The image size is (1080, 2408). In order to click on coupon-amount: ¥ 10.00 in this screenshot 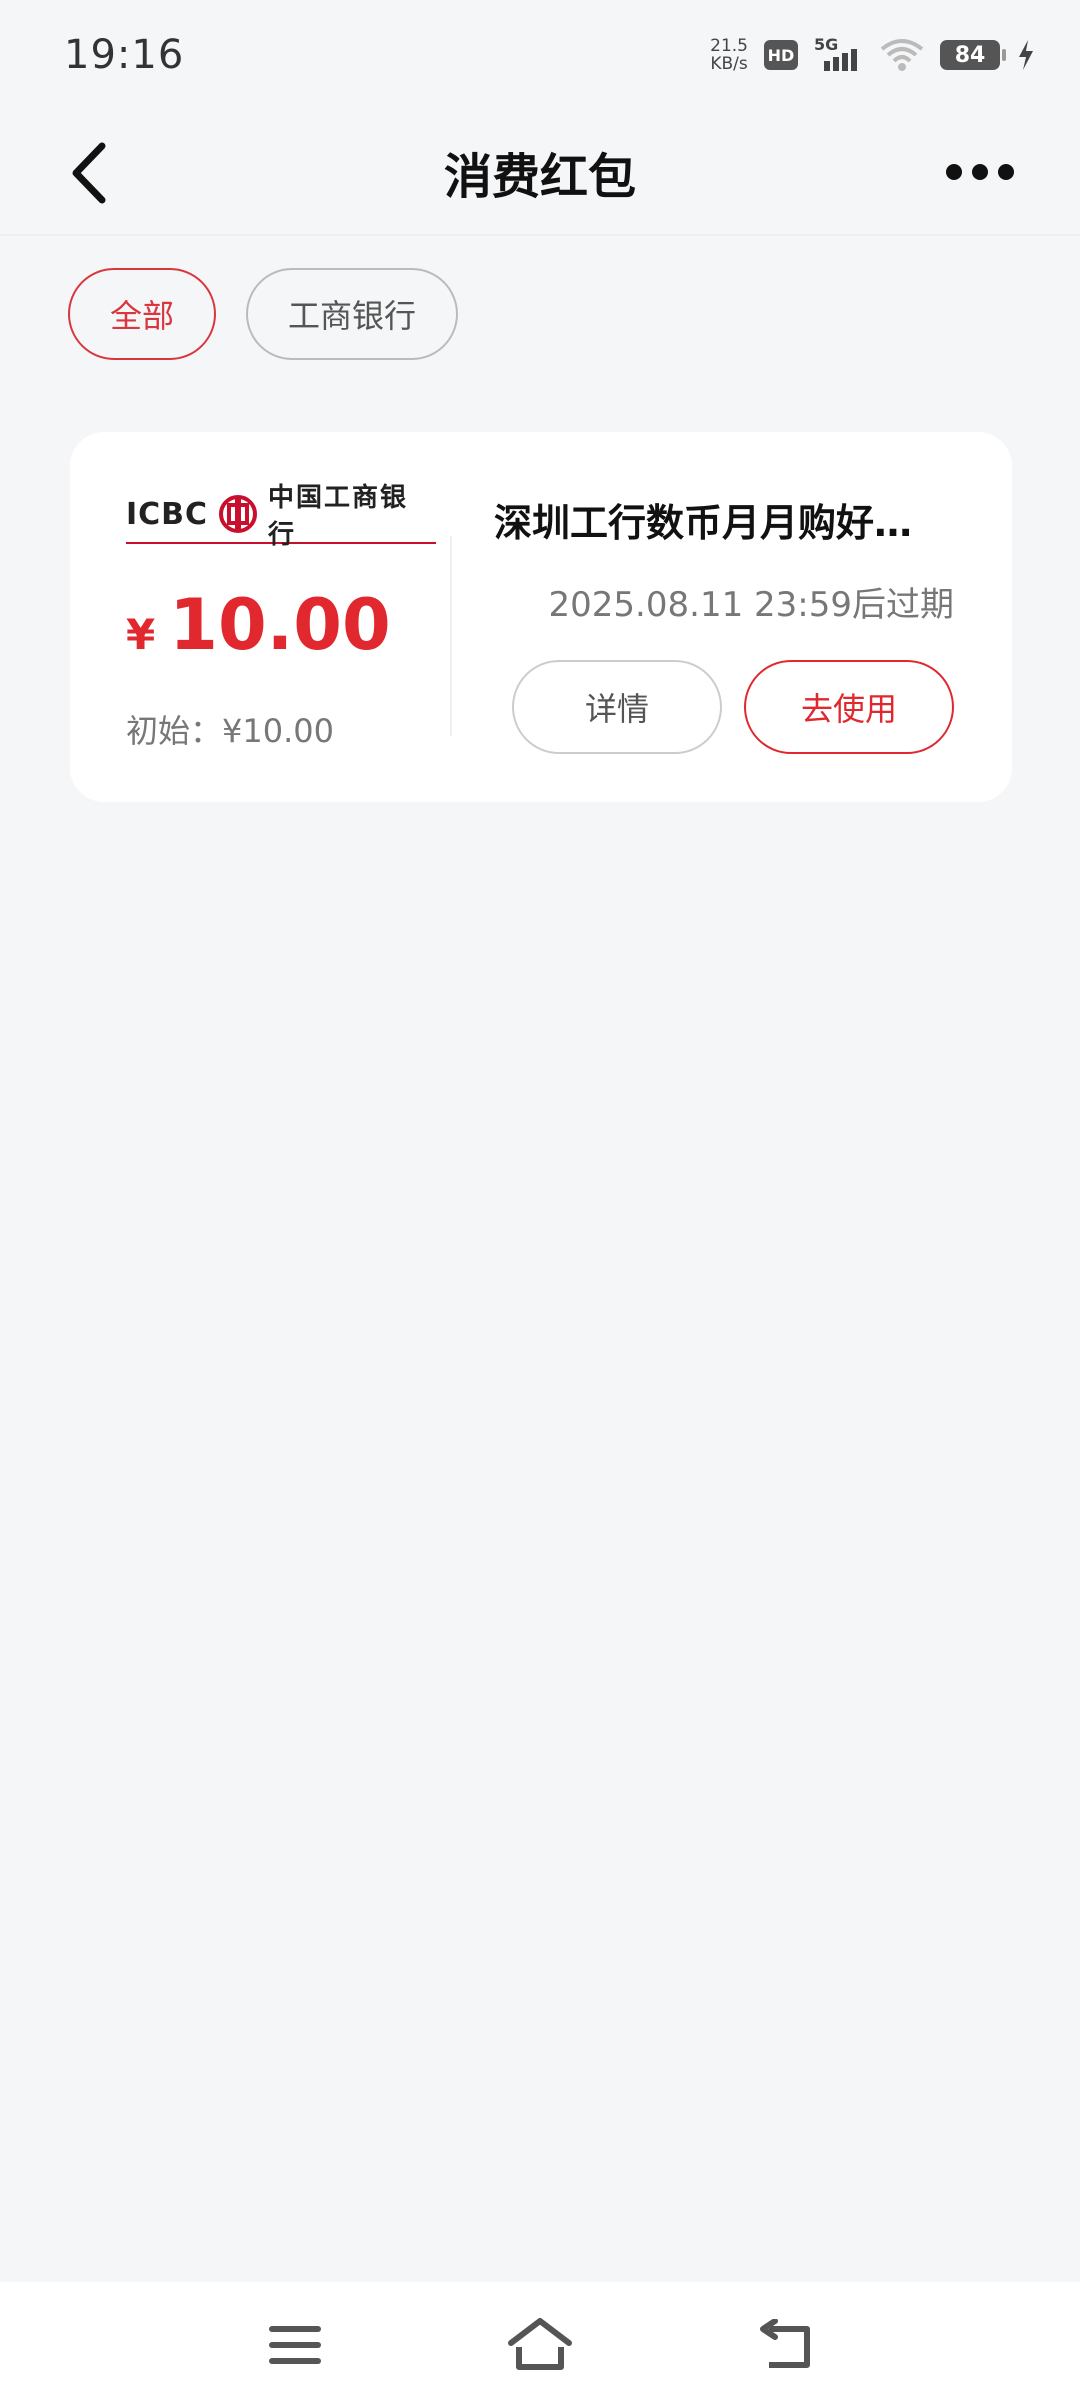, I will do `click(286, 625)`.